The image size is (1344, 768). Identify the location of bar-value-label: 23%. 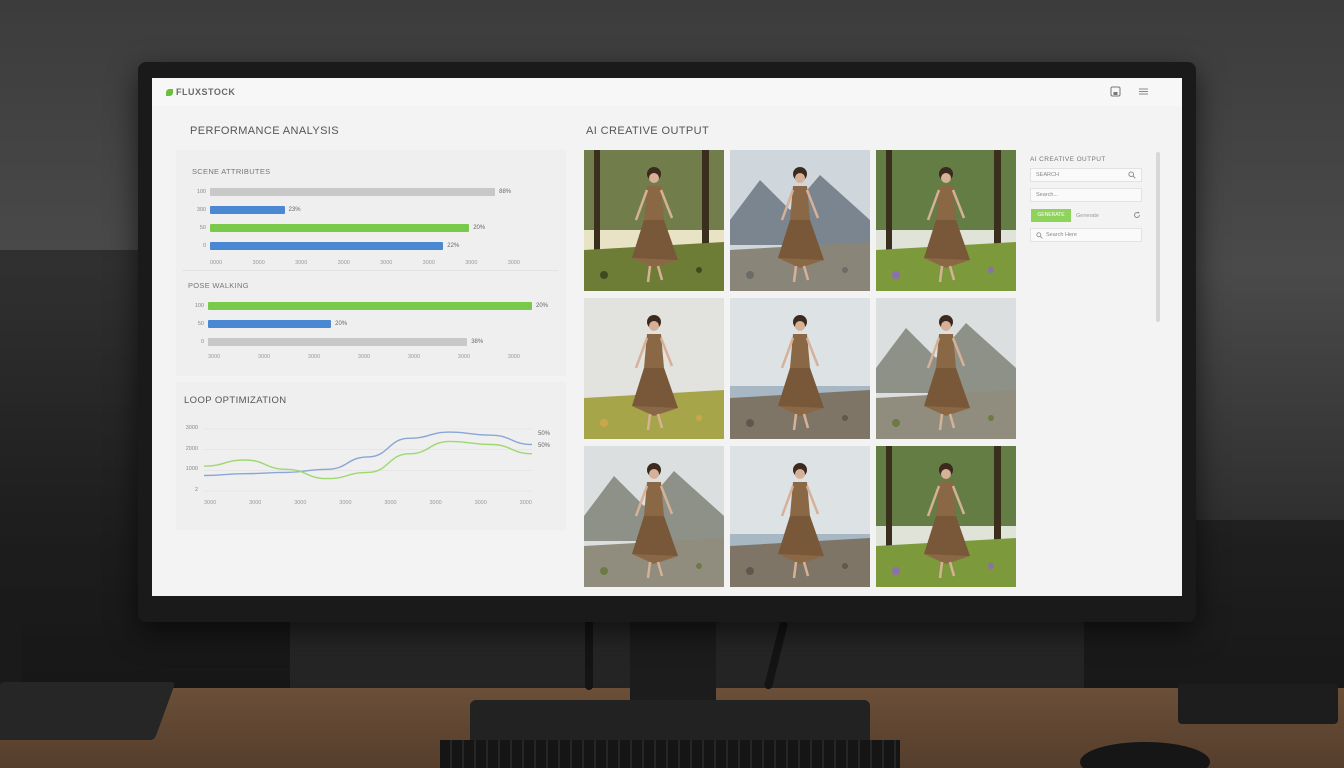
(294, 210).